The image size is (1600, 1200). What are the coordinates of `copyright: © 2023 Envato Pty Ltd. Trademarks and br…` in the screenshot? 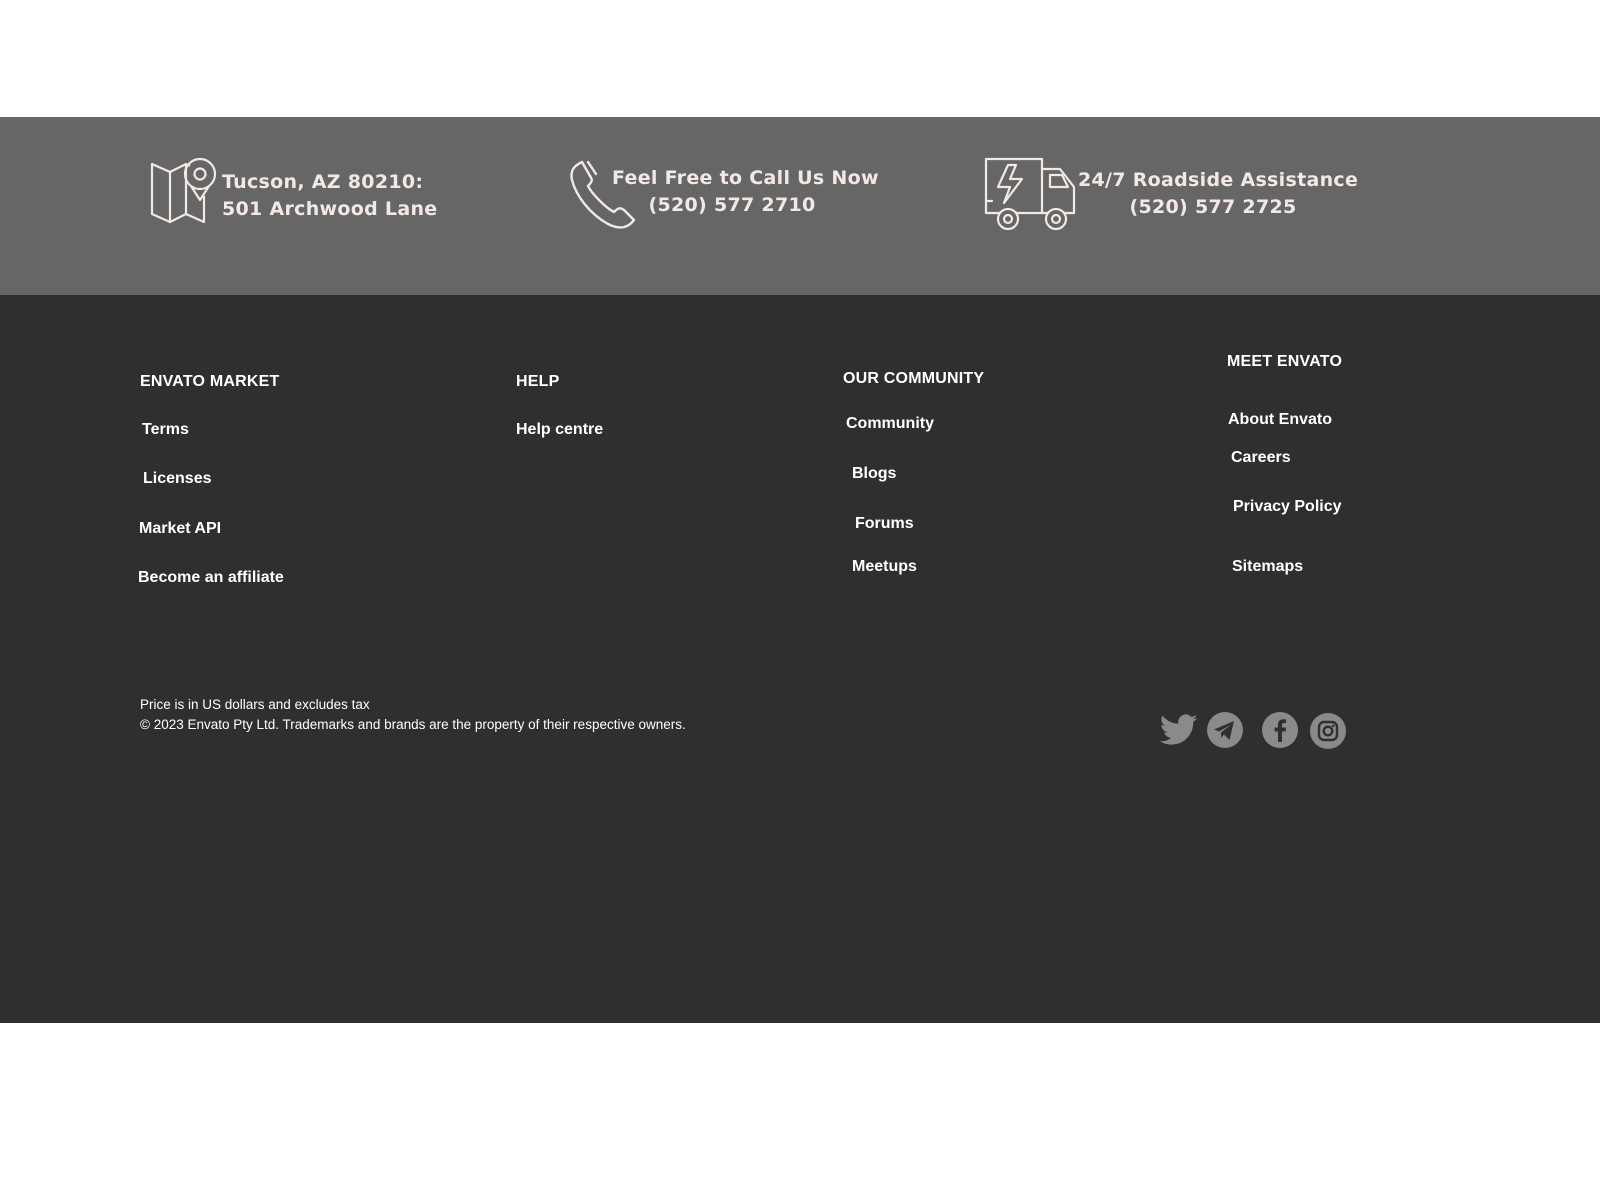 It's located at (413, 724).